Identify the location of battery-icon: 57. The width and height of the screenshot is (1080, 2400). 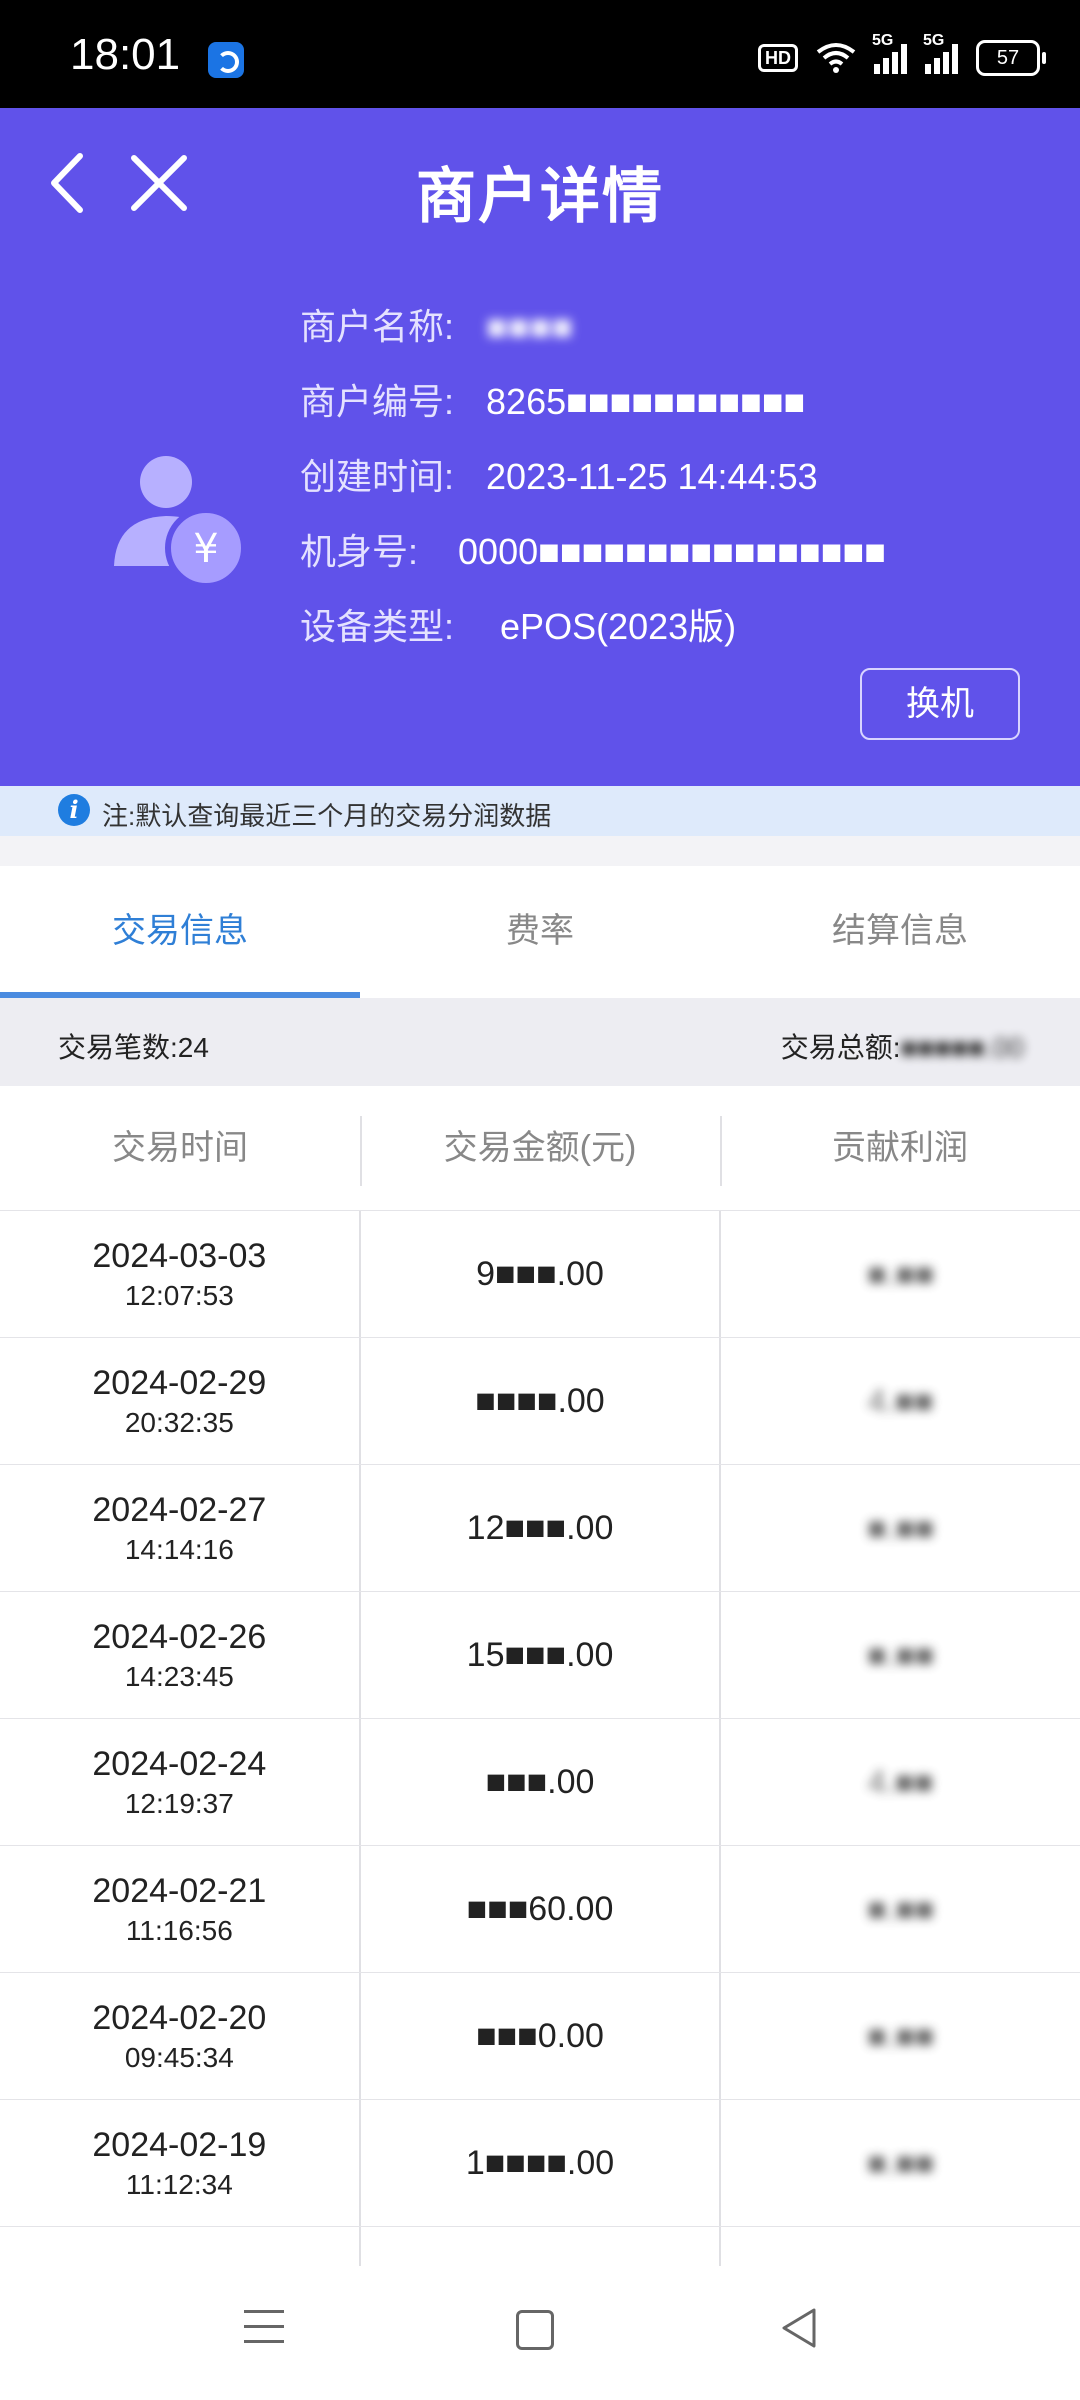
(1011, 58).